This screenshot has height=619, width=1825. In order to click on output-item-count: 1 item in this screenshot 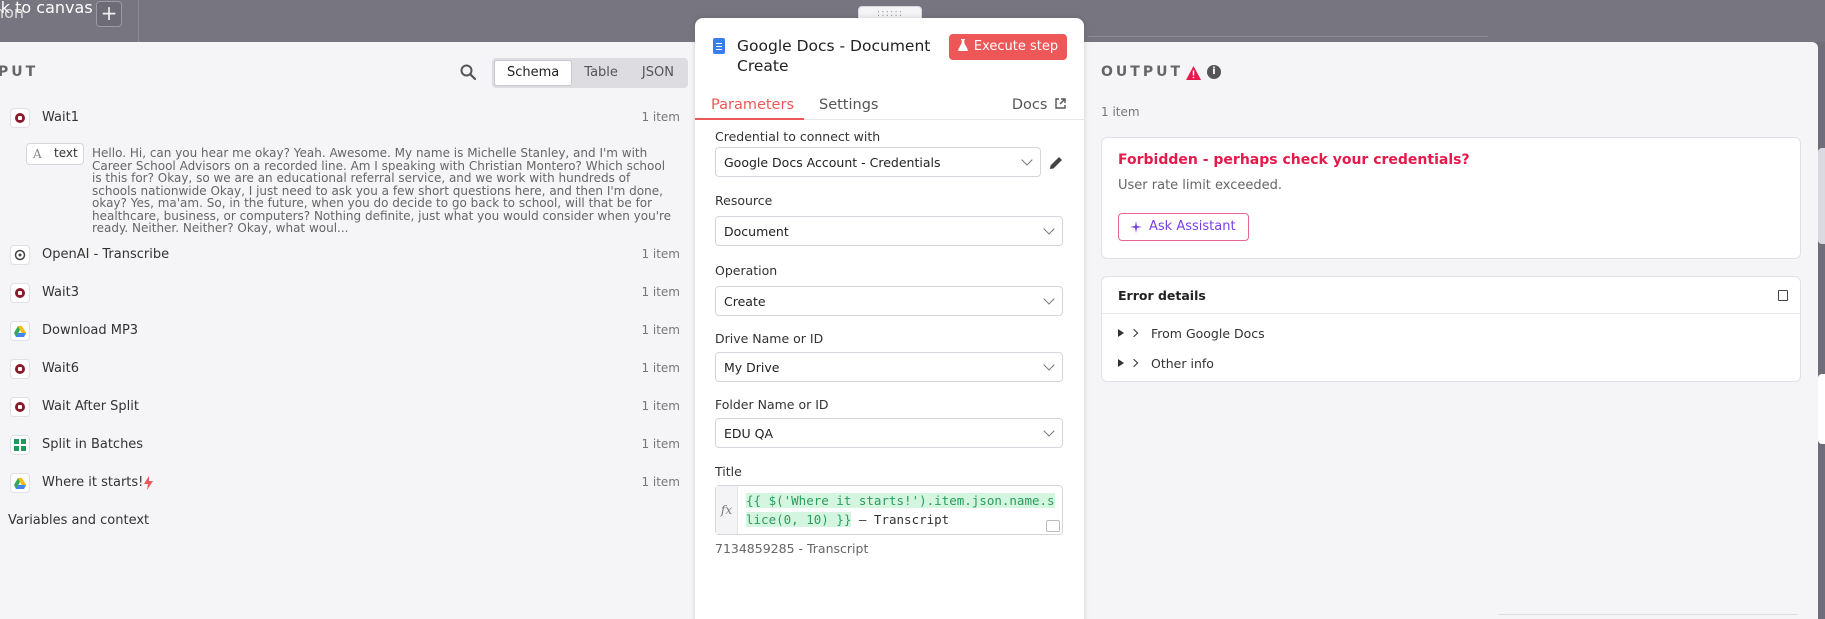, I will do `click(1120, 112)`.